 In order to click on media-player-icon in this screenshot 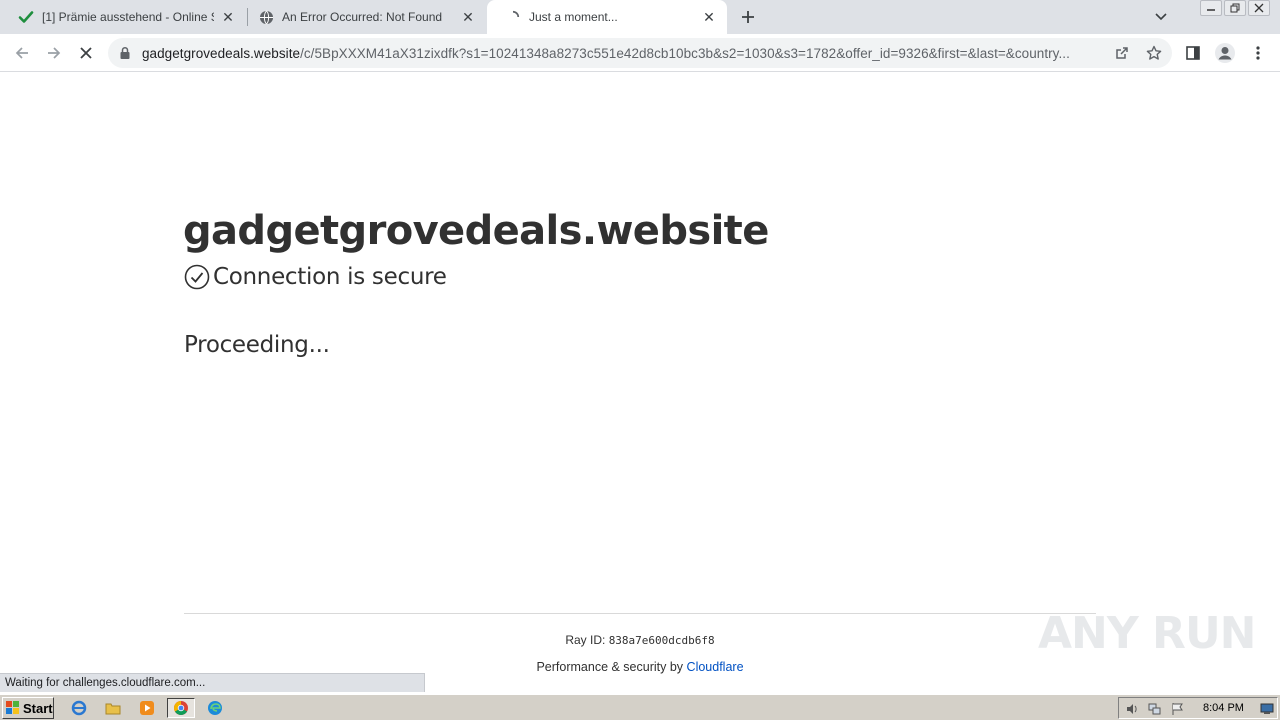, I will do `click(147, 708)`.